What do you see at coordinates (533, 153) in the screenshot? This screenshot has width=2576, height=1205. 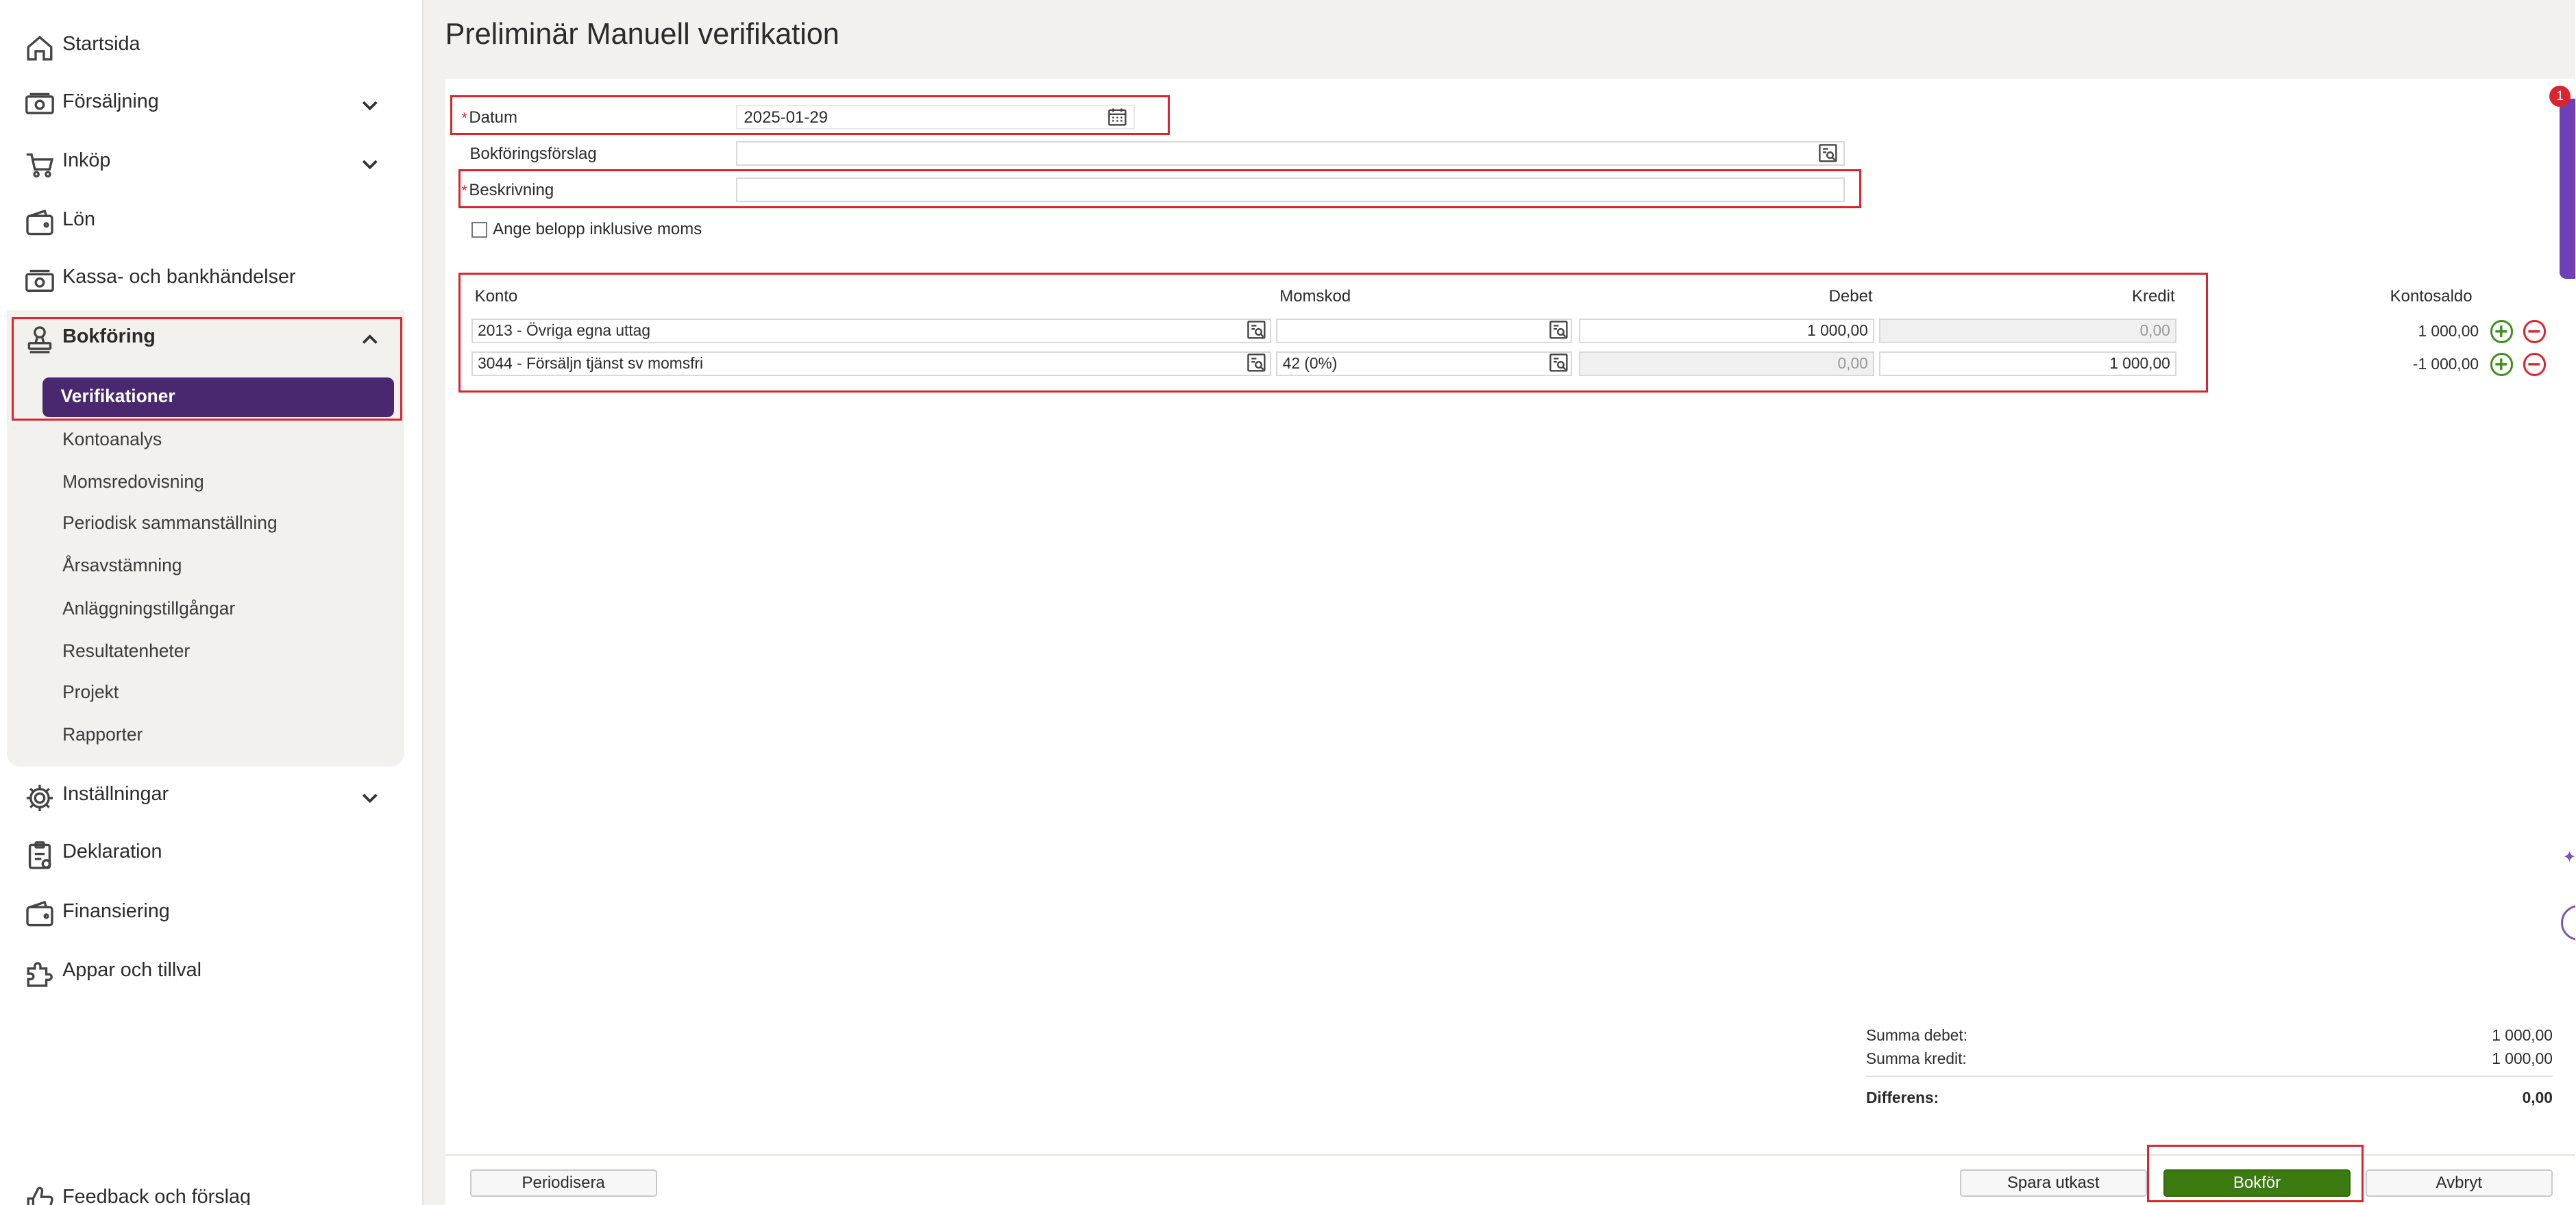 I see `bokforingsforslag-label: Bokföringsförslag` at bounding box center [533, 153].